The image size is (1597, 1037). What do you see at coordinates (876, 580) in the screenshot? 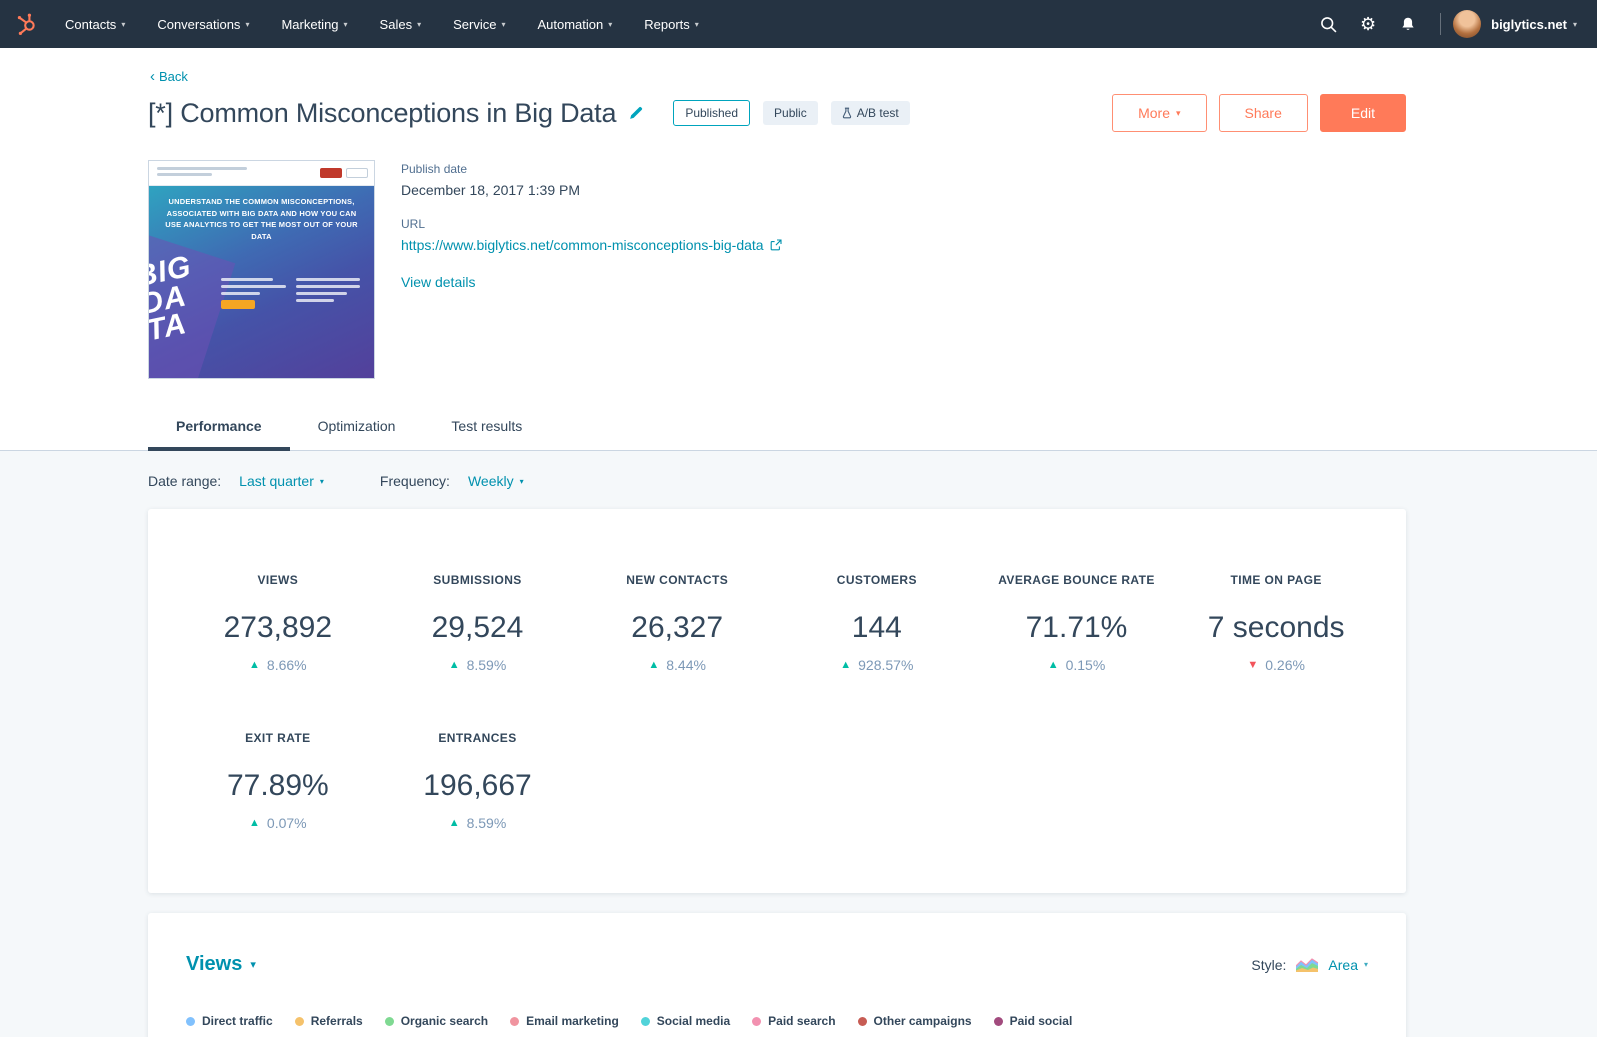
I see `metric-label: CUSTOMERS` at bounding box center [876, 580].